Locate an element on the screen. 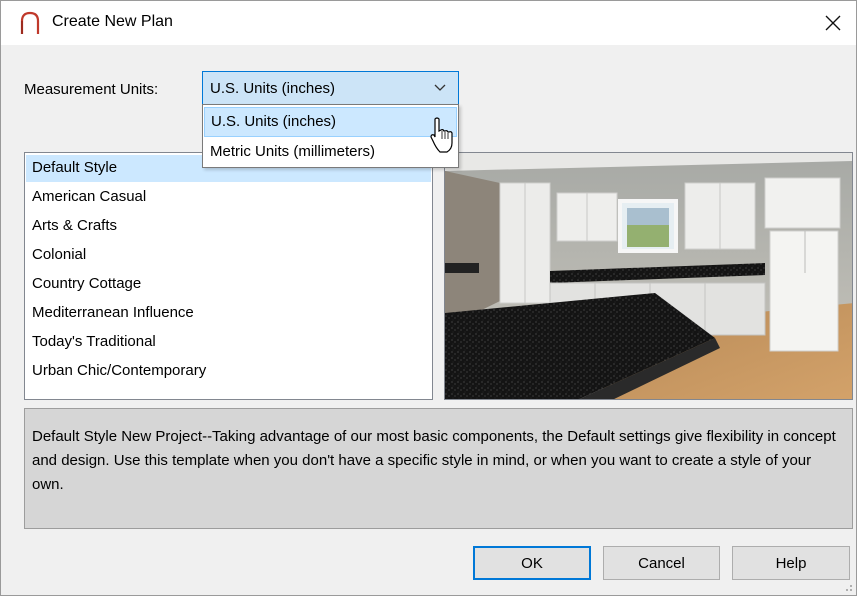 Image resolution: width=857 pixels, height=596 pixels. chevron-down-icon is located at coordinates (440, 87).